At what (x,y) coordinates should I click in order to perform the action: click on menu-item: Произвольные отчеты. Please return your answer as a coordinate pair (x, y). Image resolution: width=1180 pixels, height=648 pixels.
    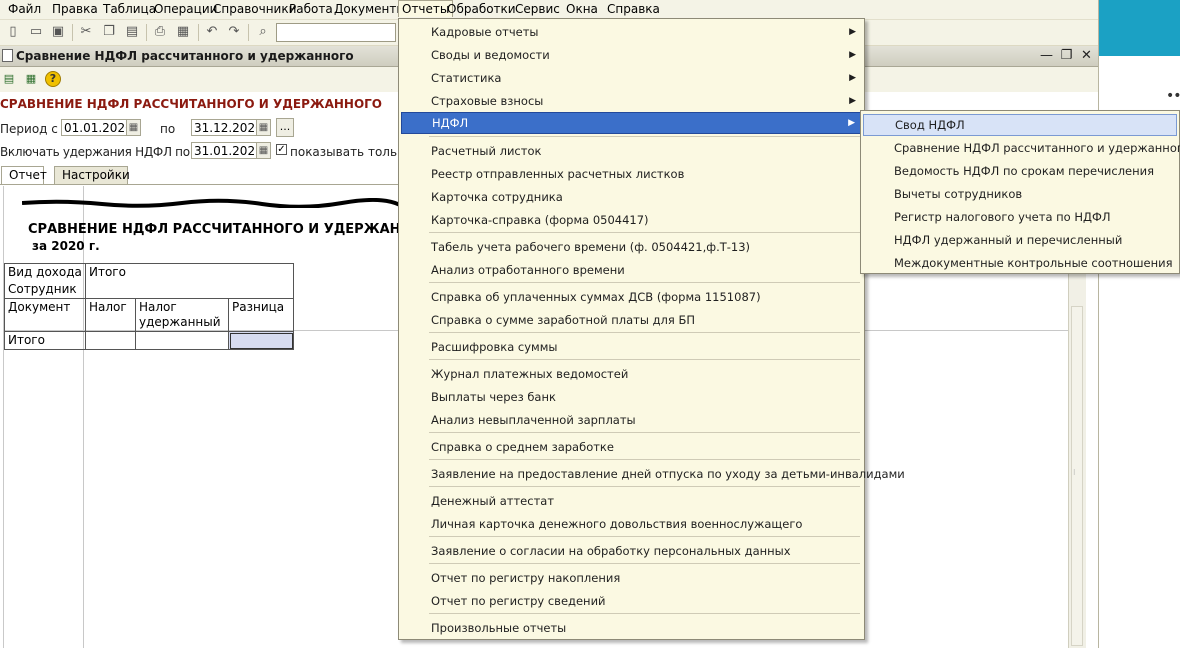
    Looking at the image, I should click on (631, 628).